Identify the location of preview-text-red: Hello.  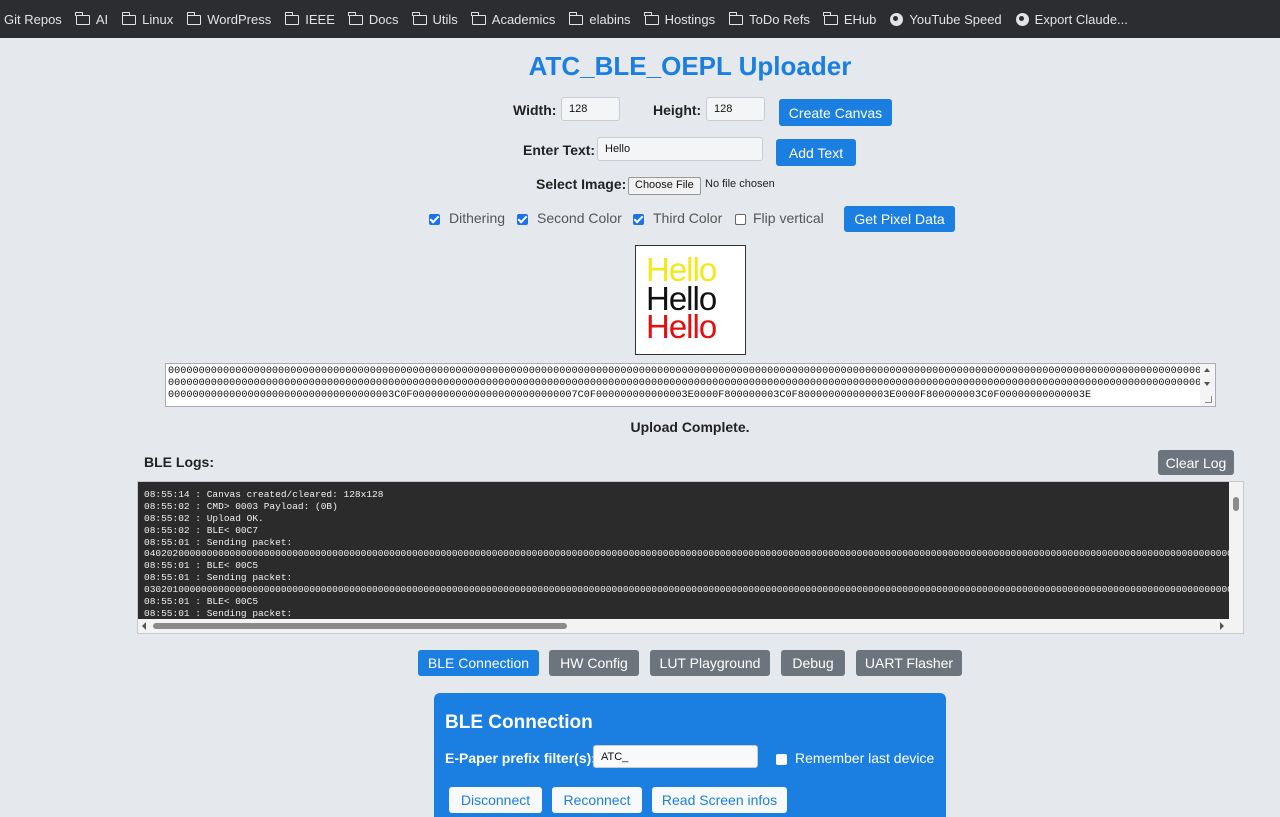
(681, 326).